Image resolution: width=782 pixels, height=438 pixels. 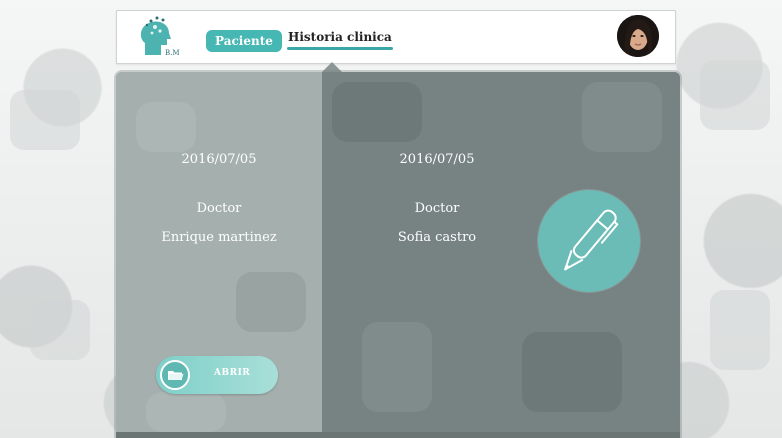 What do you see at coordinates (172, 53) in the screenshot?
I see `logo-text: B.M` at bounding box center [172, 53].